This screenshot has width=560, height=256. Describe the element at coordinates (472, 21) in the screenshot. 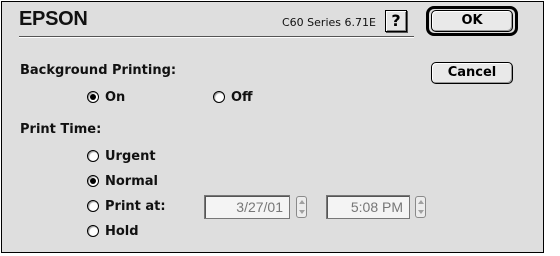

I see `ok-button: OK` at that location.